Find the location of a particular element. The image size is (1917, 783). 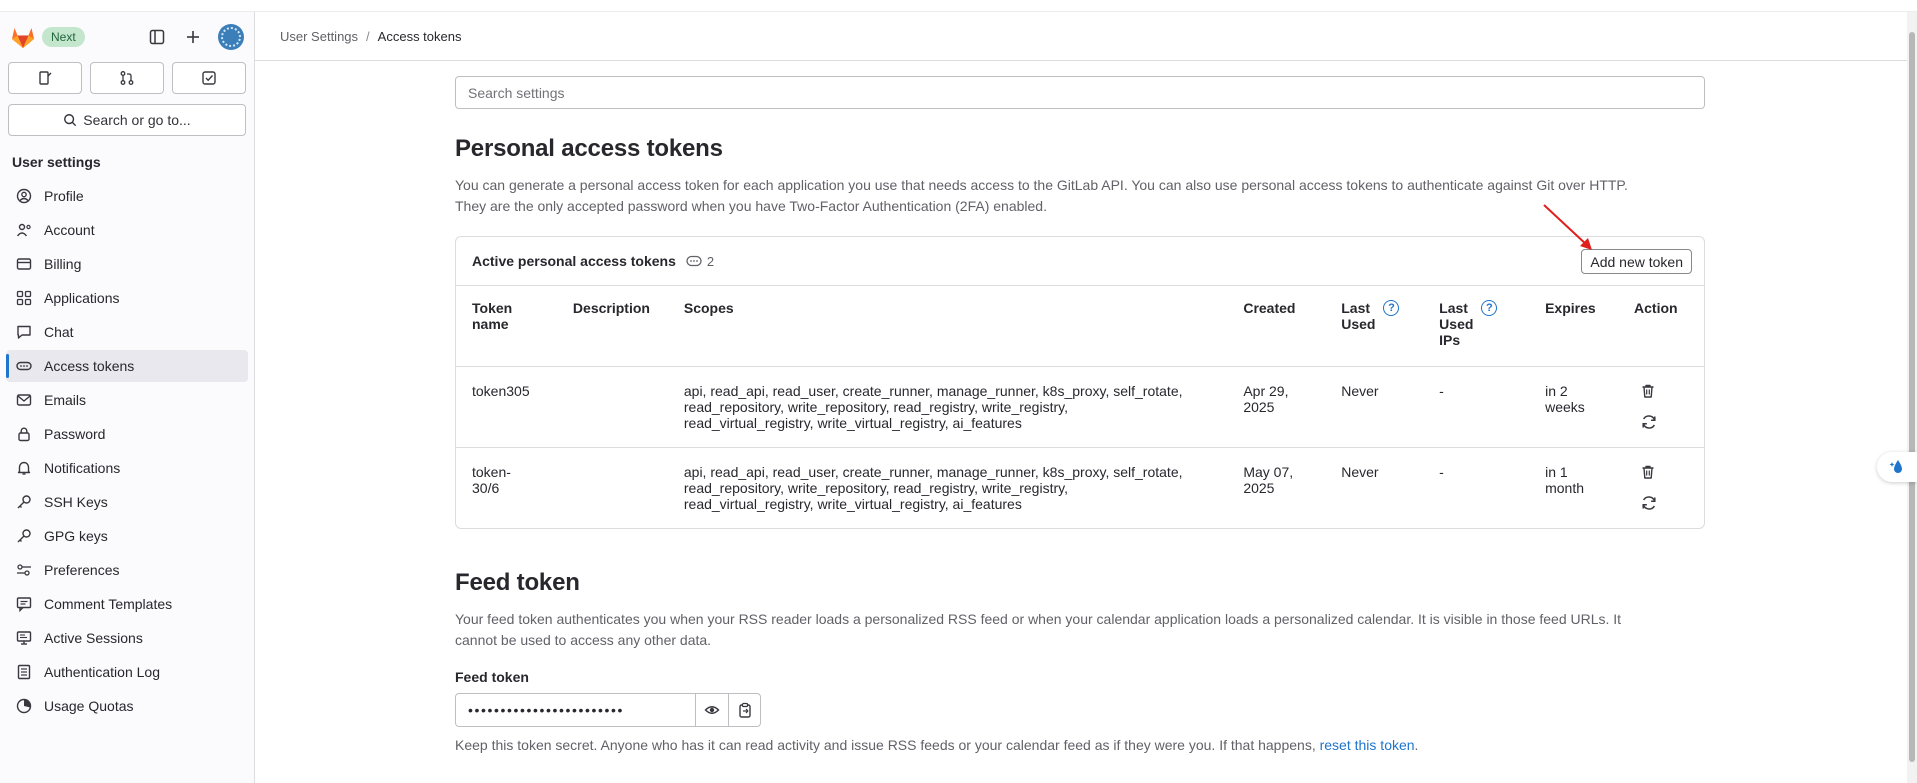

lock-icon is located at coordinates (24, 434).